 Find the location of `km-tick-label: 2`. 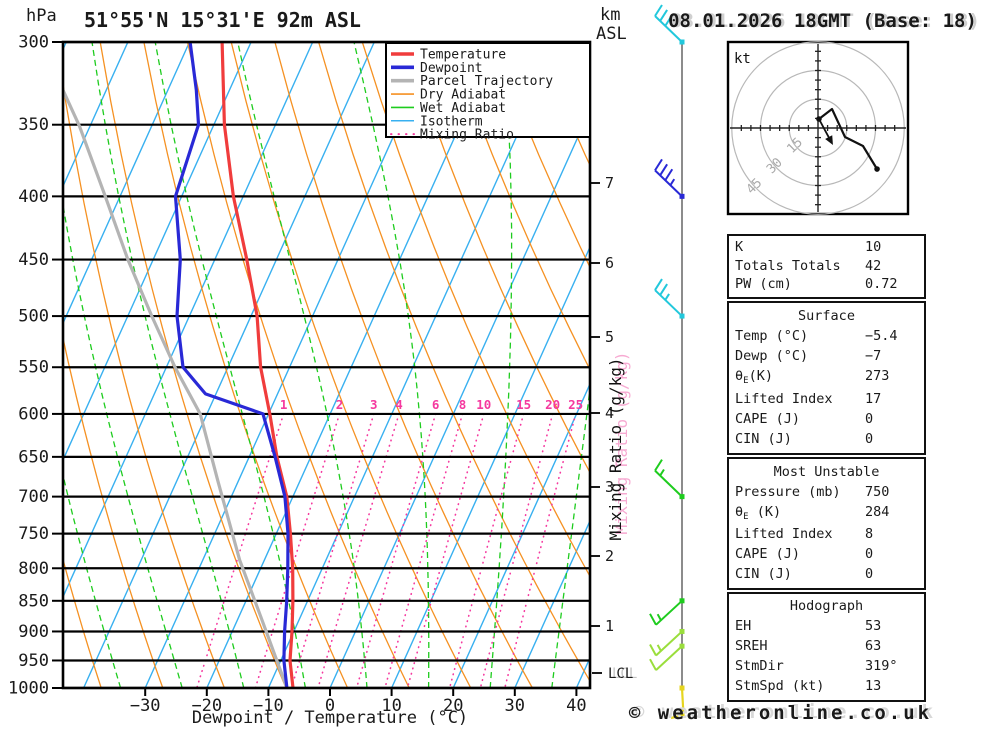

km-tick-label: 2 is located at coordinates (609, 556).